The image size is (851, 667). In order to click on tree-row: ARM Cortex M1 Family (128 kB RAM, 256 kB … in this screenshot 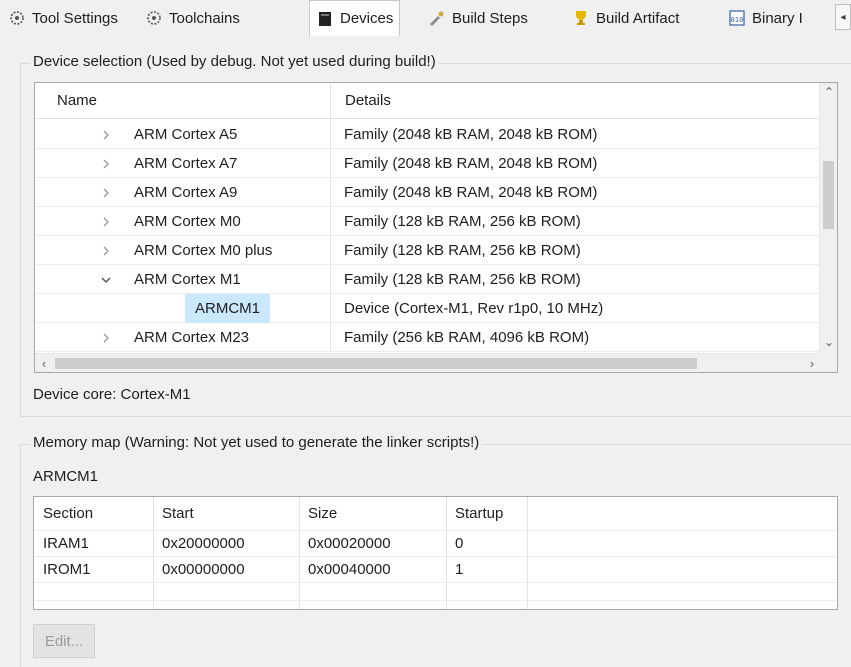, I will do `click(428, 279)`.